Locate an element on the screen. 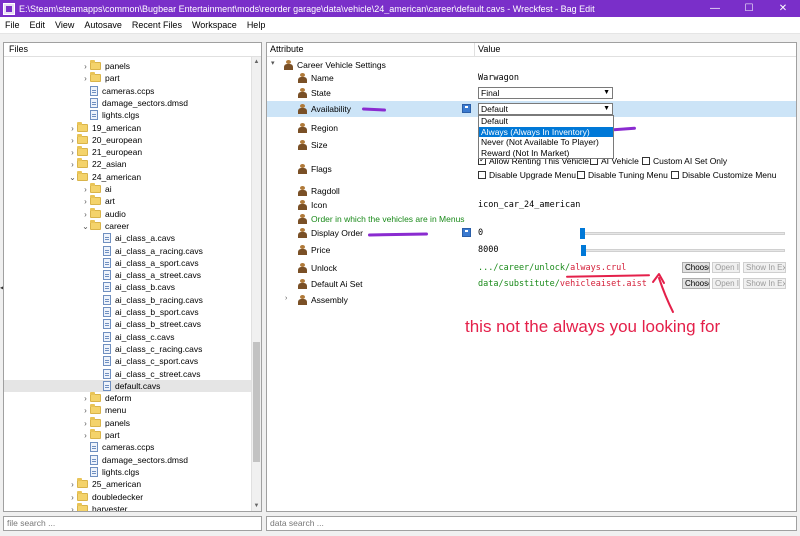 The image size is (800, 536). state-select: Final ▼ is located at coordinates (545, 93).